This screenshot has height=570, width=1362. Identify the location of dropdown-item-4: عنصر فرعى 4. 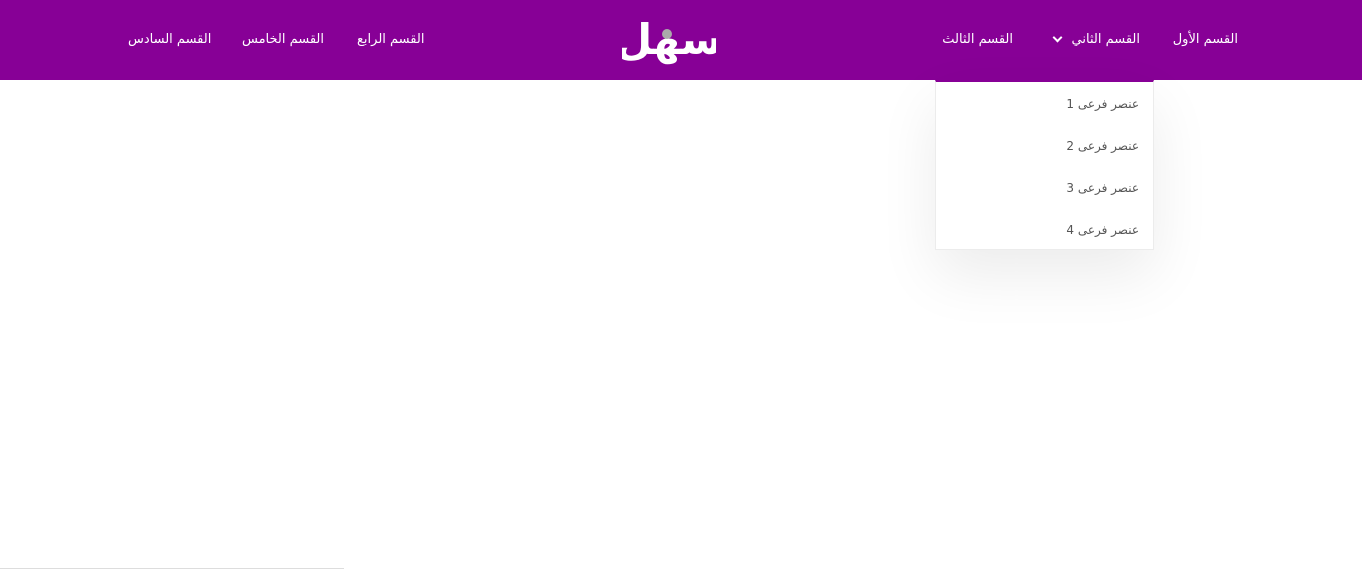
(1102, 230).